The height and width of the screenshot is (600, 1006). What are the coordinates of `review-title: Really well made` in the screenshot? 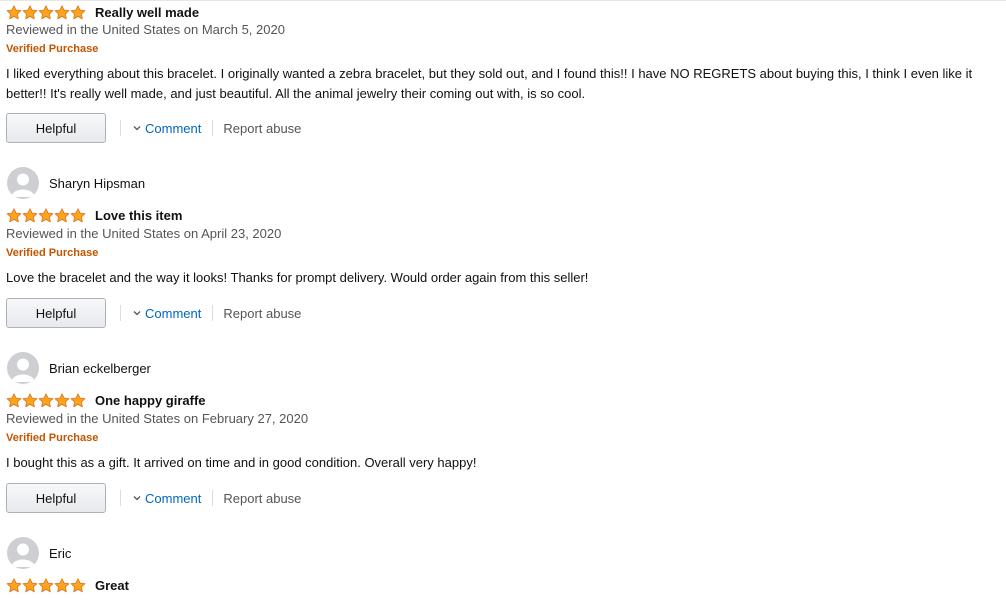 It's located at (147, 12).